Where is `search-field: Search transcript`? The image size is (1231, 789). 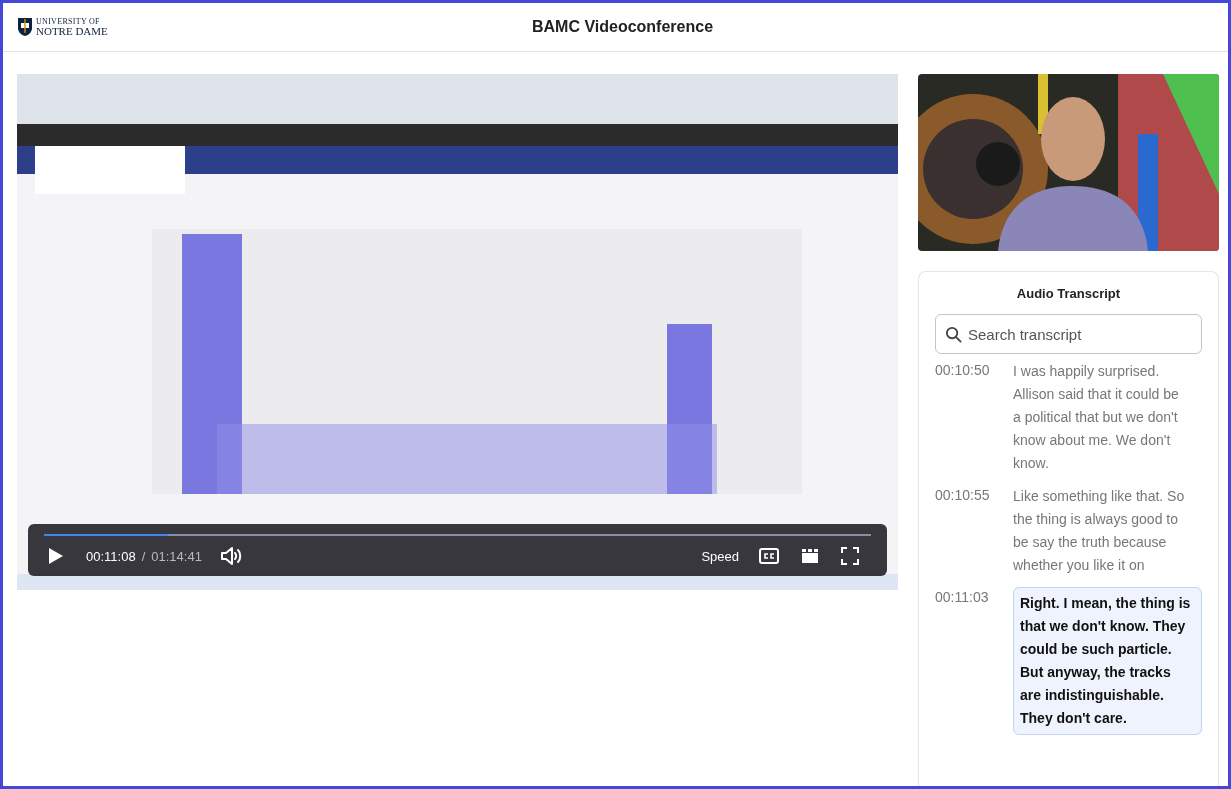 search-field: Search transcript is located at coordinates (1068, 334).